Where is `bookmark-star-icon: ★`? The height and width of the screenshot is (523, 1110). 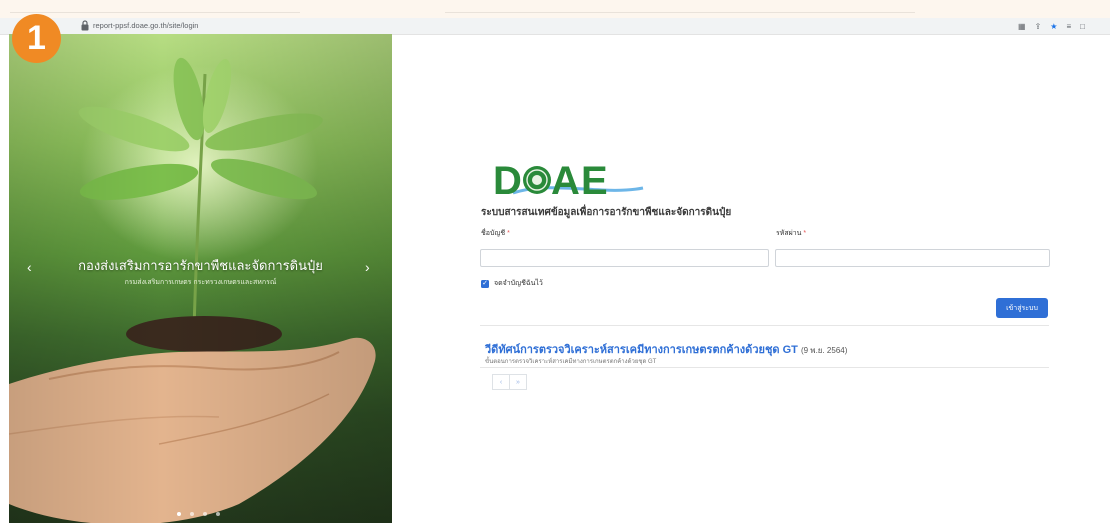
bookmark-star-icon: ★ is located at coordinates (1053, 26).